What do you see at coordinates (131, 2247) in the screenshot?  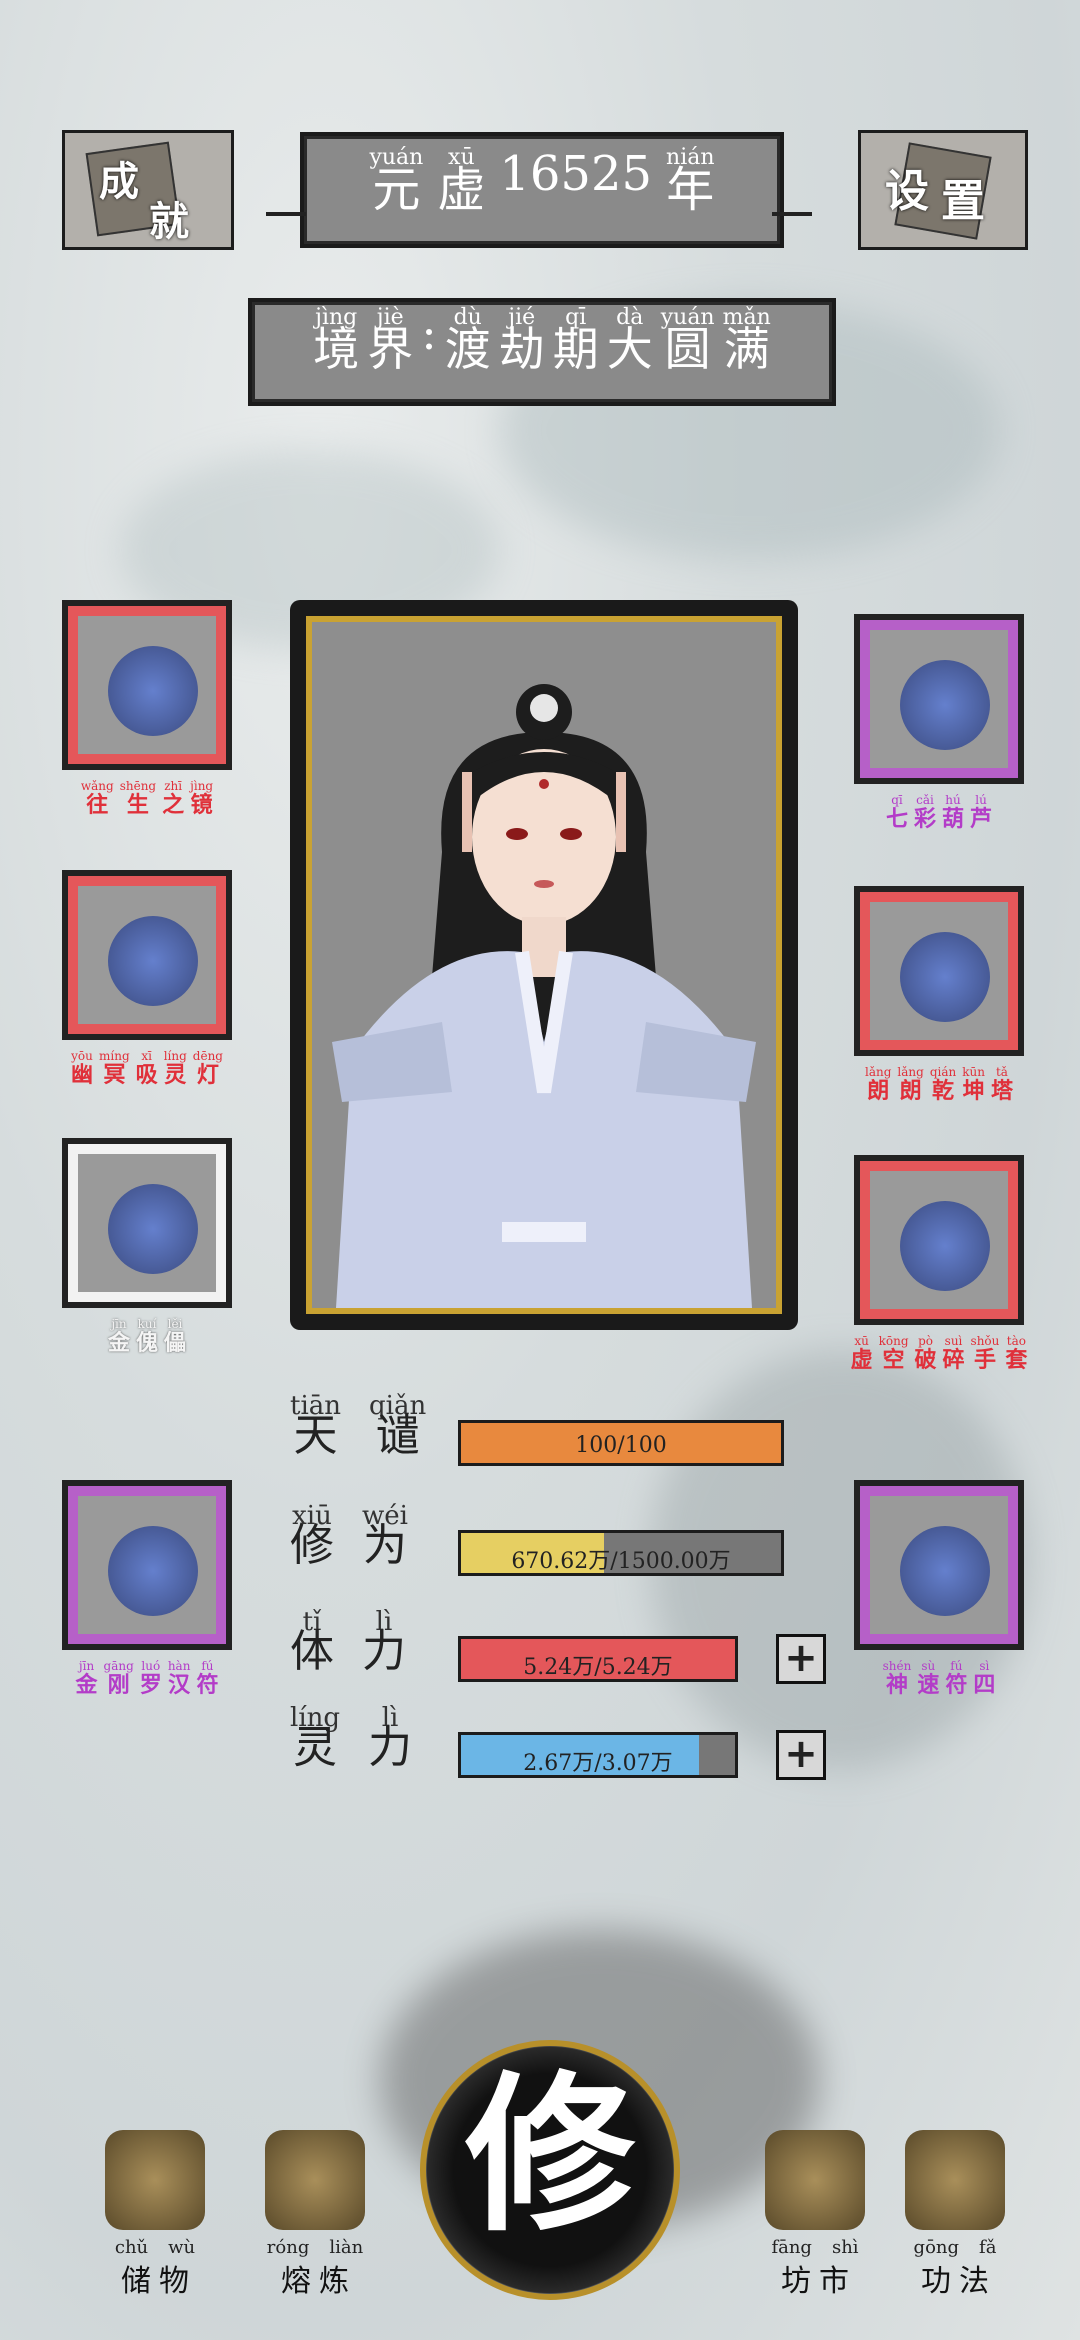 I see `pinyin: chǔ` at bounding box center [131, 2247].